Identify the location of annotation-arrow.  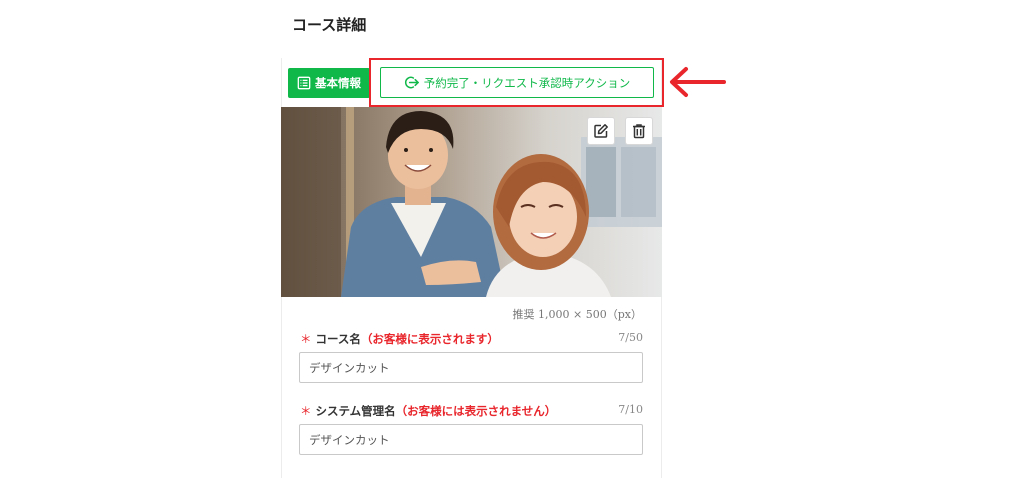
(698, 82).